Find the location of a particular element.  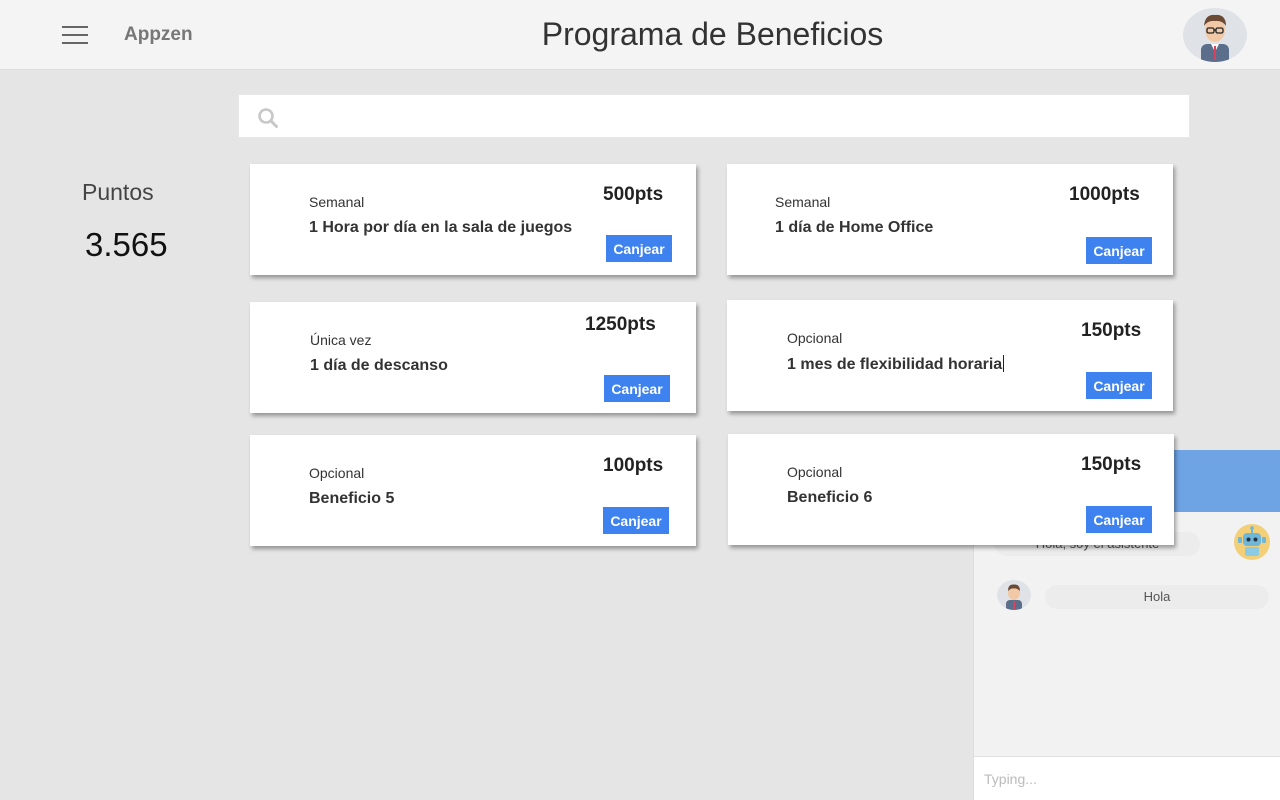

search-bar is located at coordinates (714, 116).